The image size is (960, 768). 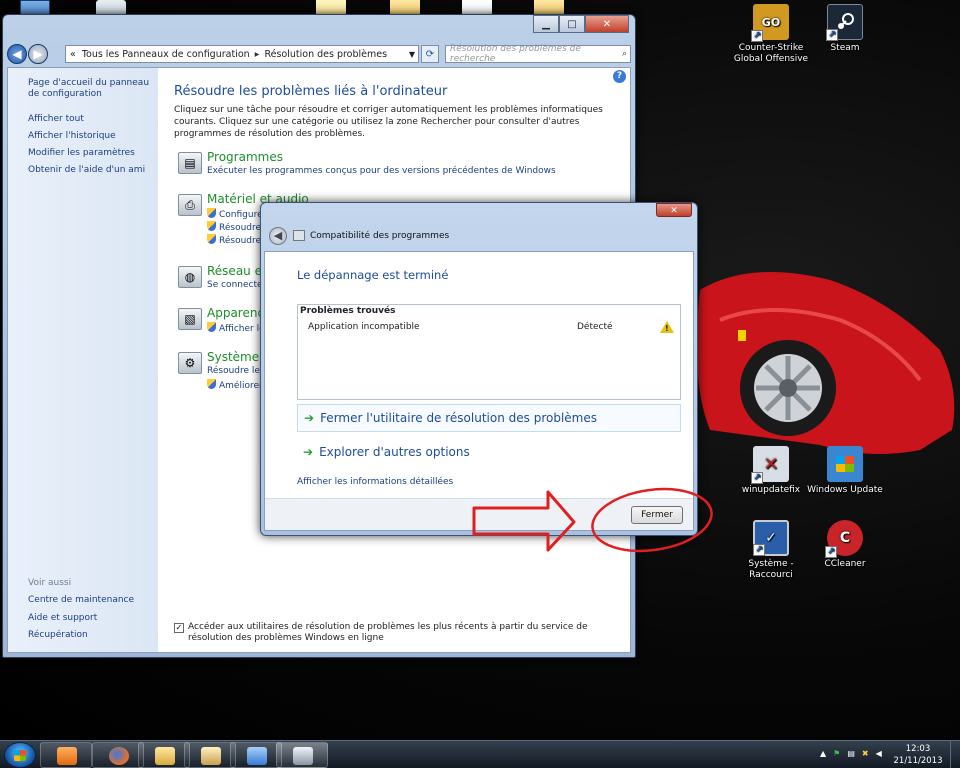 What do you see at coordinates (918, 755) in the screenshot?
I see `clock: 12:03 21/11/2013` at bounding box center [918, 755].